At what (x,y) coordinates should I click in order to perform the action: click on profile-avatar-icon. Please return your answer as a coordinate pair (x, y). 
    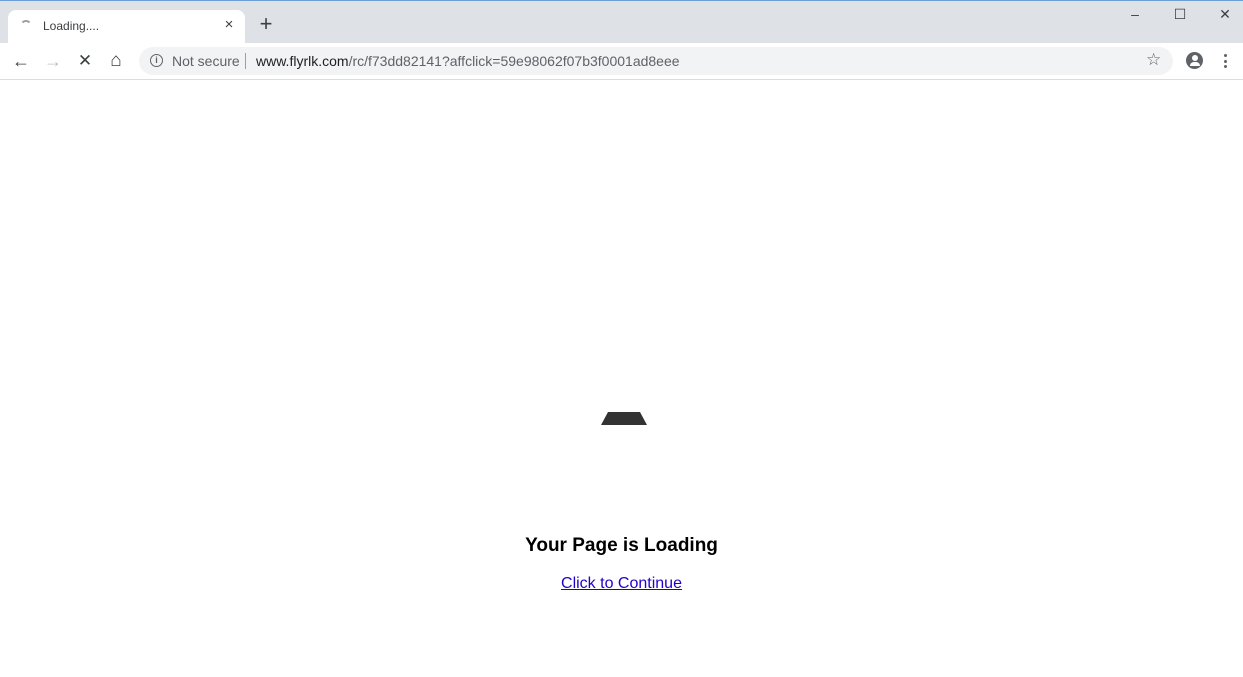
    Looking at the image, I should click on (1194, 60).